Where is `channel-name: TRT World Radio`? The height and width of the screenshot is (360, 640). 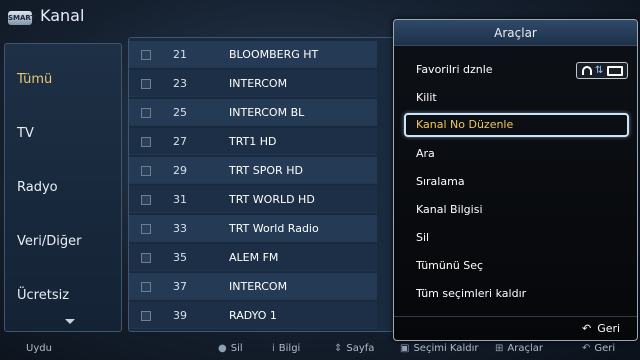 channel-name: TRT World Radio is located at coordinates (274, 228).